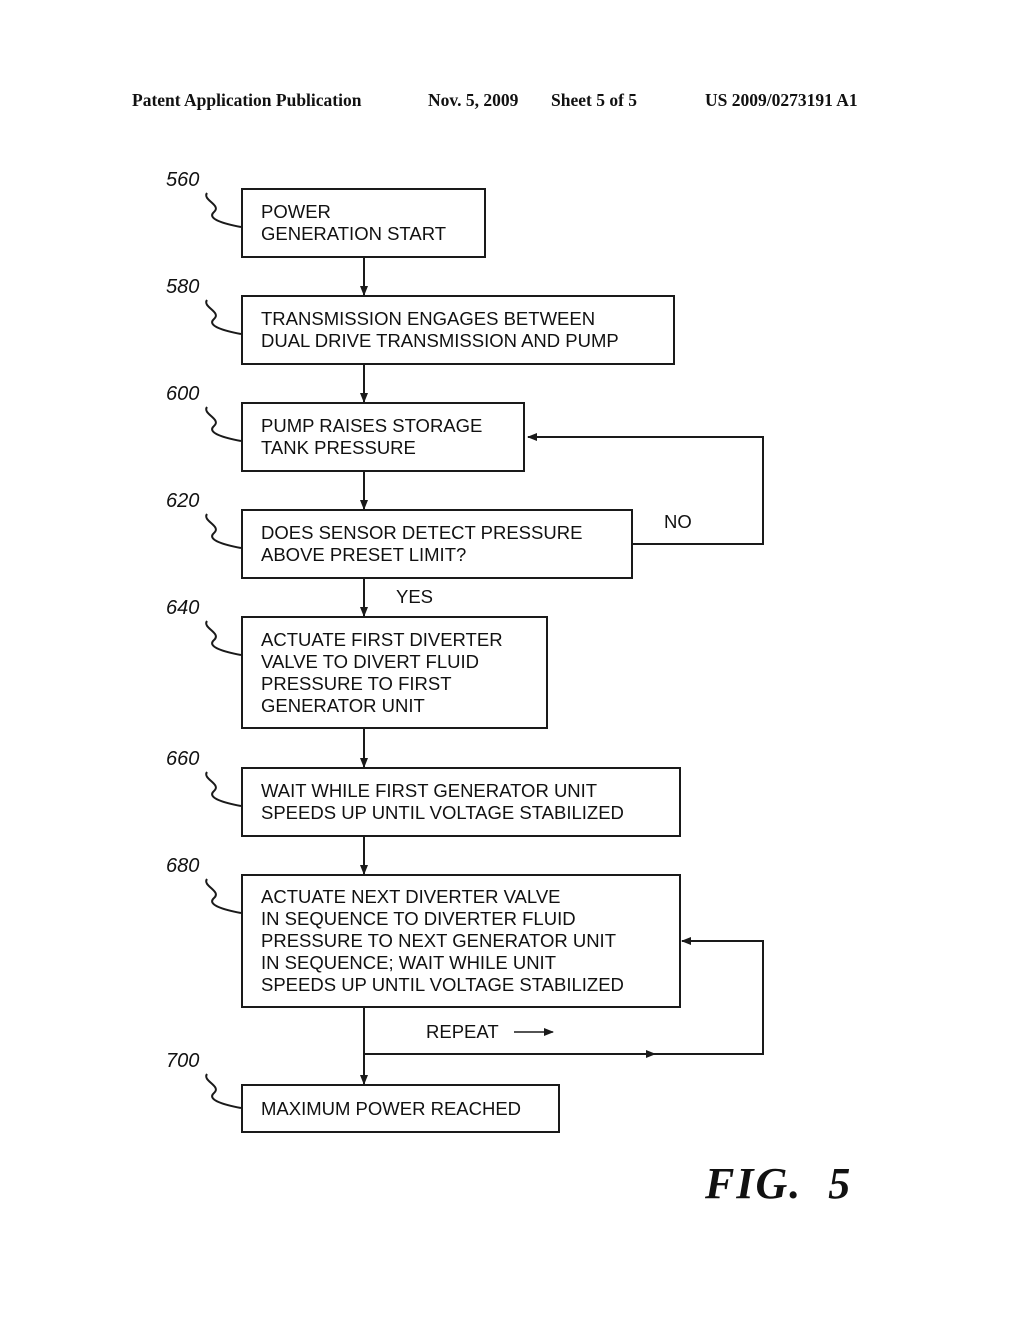 This screenshot has width=1024, height=1320. I want to click on ref-680: 680, so click(183, 866).